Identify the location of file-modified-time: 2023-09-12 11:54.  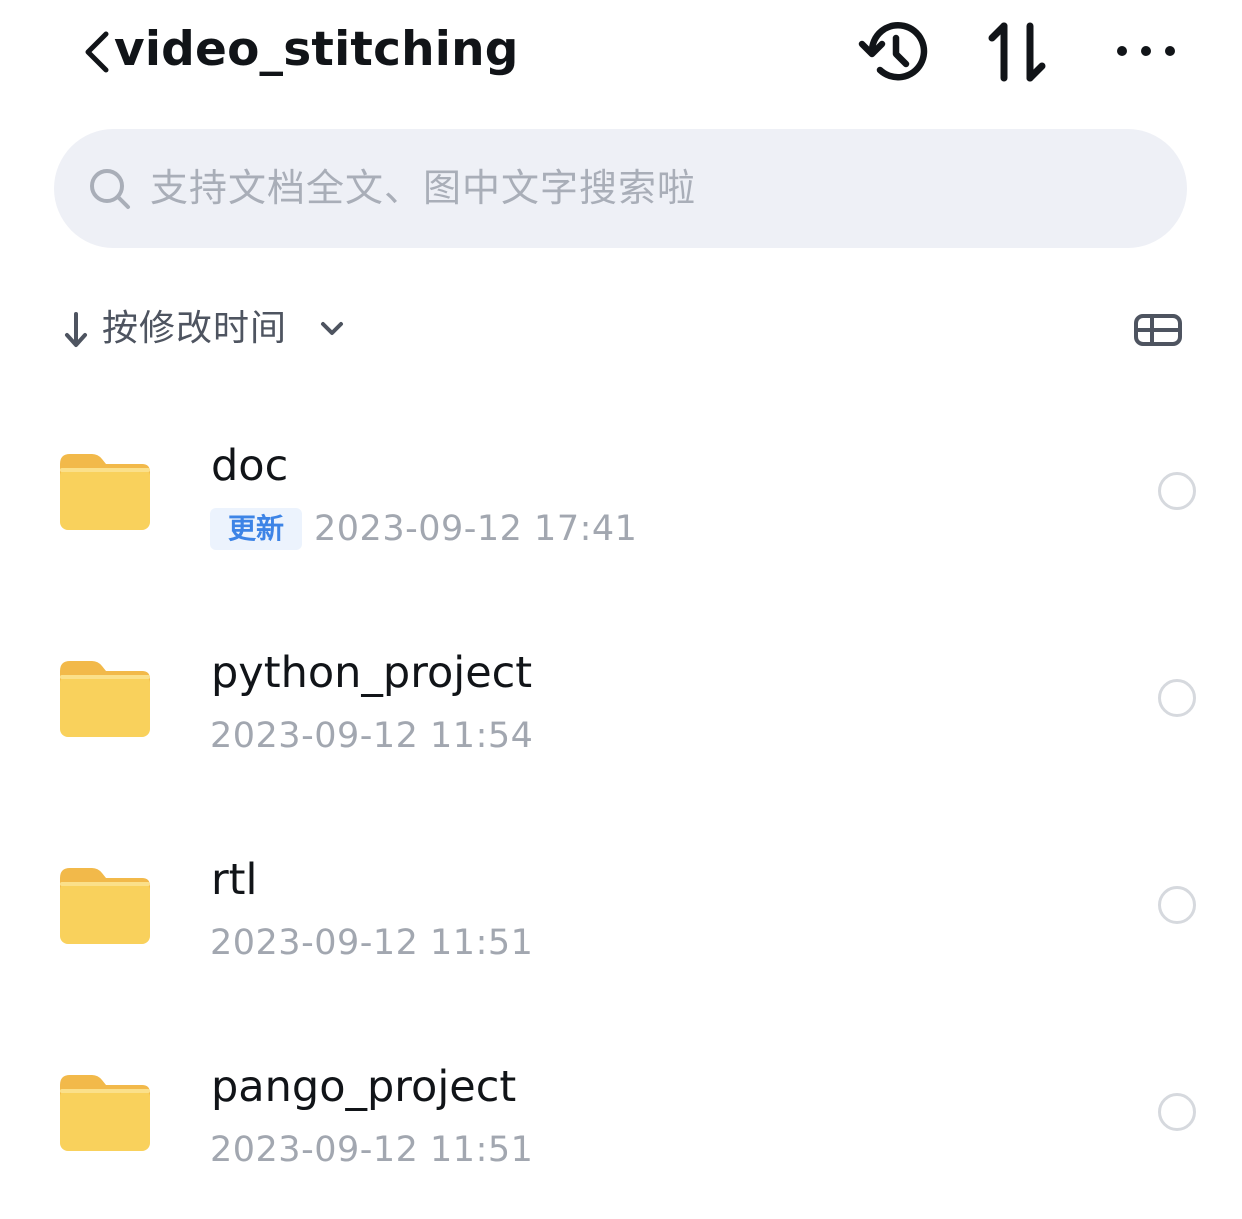
(372, 736).